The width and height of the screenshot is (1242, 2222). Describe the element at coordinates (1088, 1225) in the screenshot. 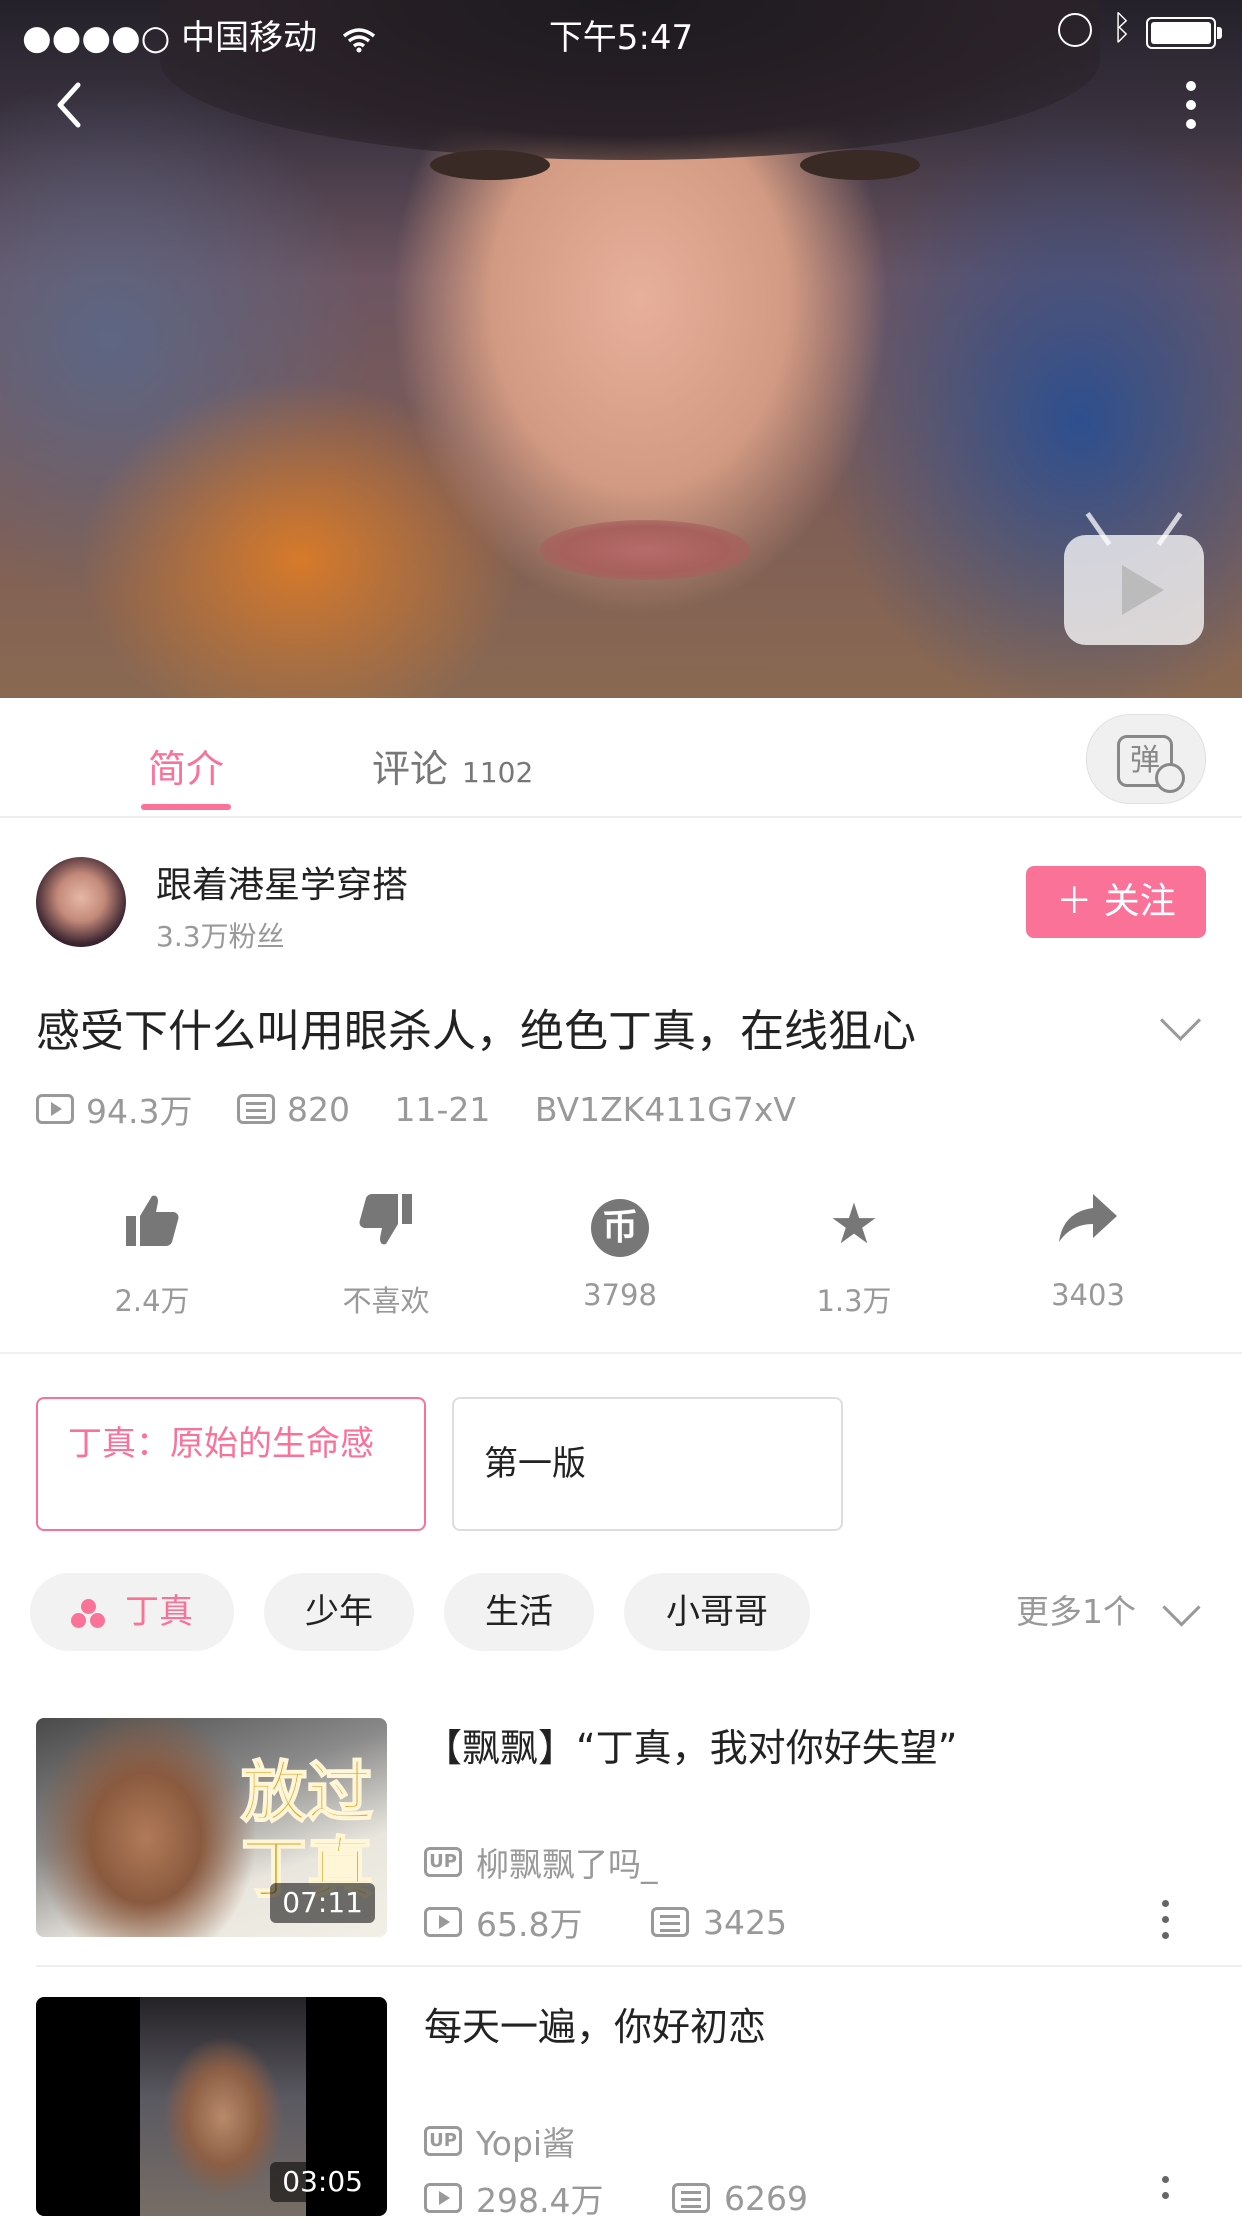

I see `share-icon` at that location.